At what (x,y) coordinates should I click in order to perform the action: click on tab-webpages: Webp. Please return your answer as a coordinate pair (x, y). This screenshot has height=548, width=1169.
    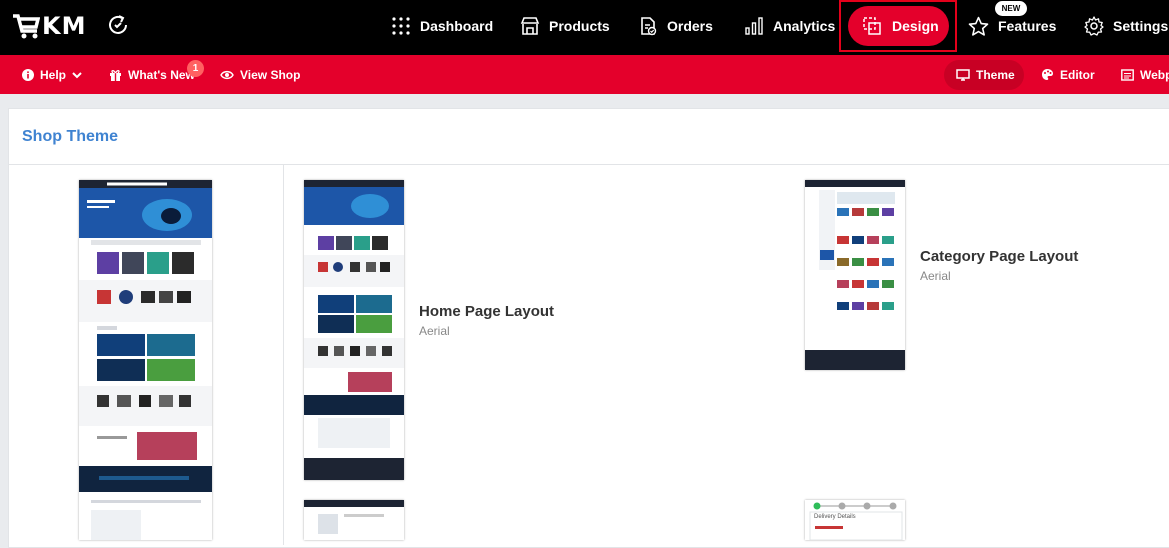
    Looking at the image, I should click on (1145, 74).